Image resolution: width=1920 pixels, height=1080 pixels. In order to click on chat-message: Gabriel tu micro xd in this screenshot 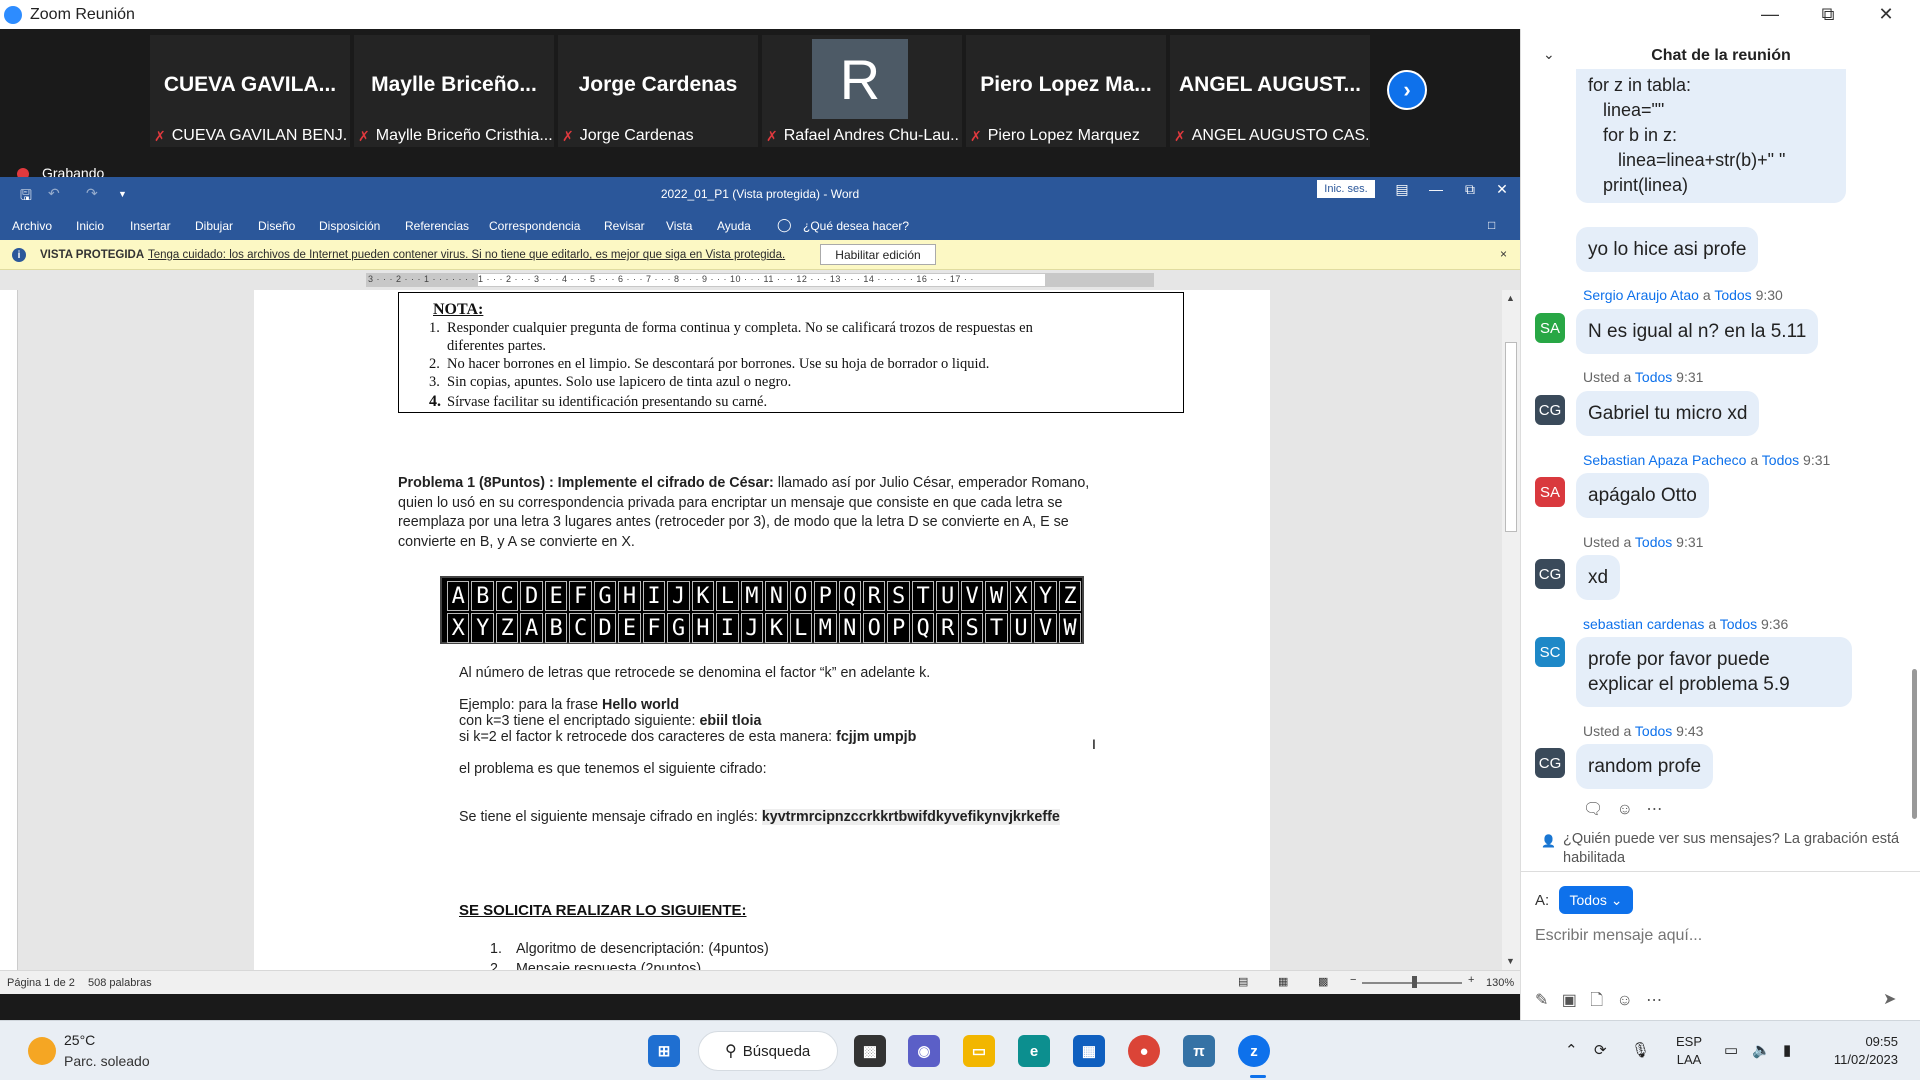, I will do `click(1668, 413)`.